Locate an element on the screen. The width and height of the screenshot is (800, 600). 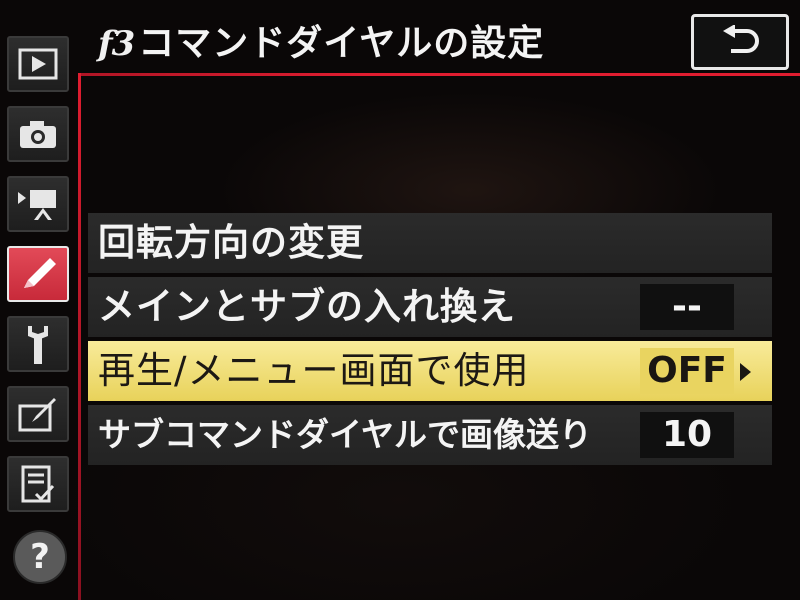
menu-item-value: 10 is located at coordinates (687, 435).